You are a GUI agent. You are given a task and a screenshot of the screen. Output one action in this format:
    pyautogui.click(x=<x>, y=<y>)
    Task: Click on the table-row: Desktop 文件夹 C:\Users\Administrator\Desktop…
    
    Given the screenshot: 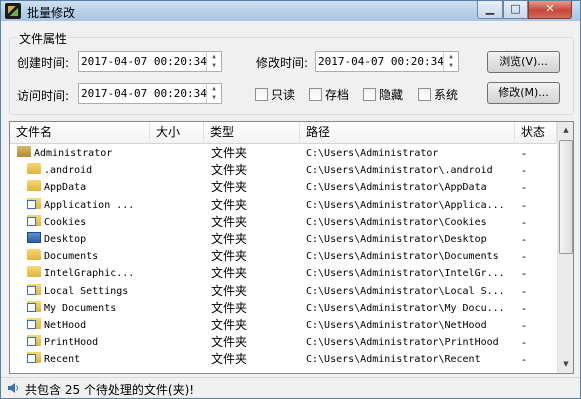 What is the action you would take?
    pyautogui.click(x=283, y=239)
    